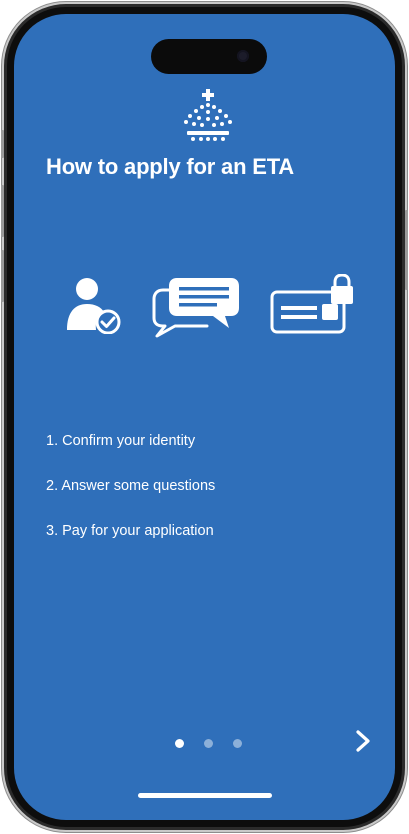 The height and width of the screenshot is (834, 409). Describe the element at coordinates (406, 250) in the screenshot. I see `power-button` at that location.